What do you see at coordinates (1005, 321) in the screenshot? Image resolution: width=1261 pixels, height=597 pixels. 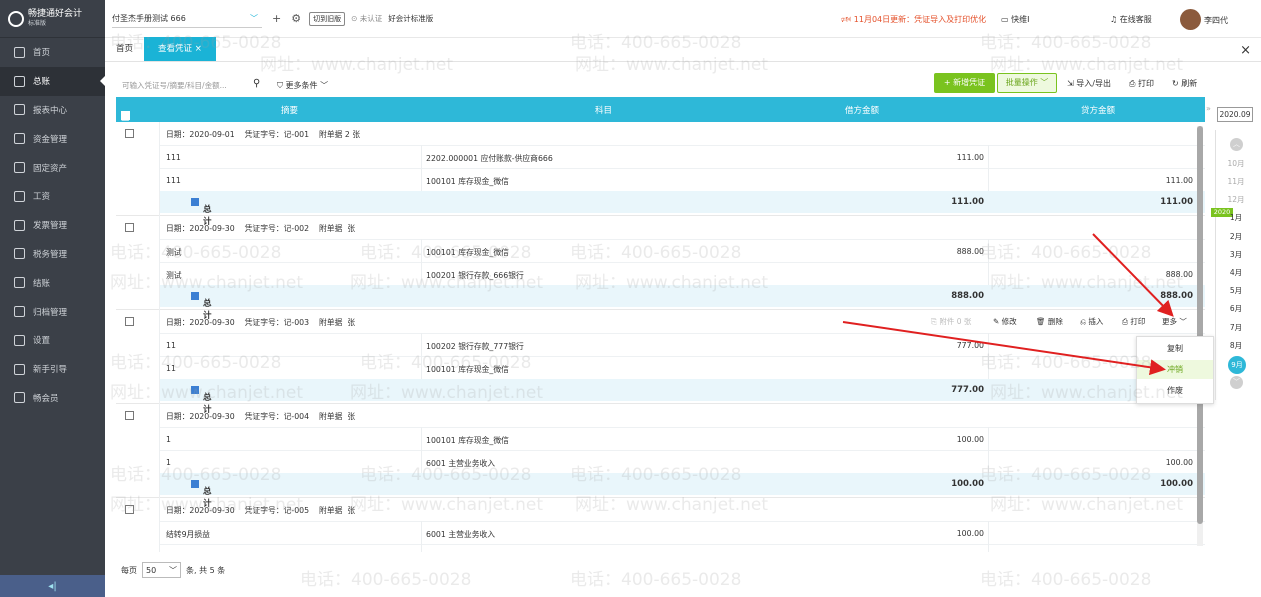 I see `edit-button: ✎ 修改` at bounding box center [1005, 321].